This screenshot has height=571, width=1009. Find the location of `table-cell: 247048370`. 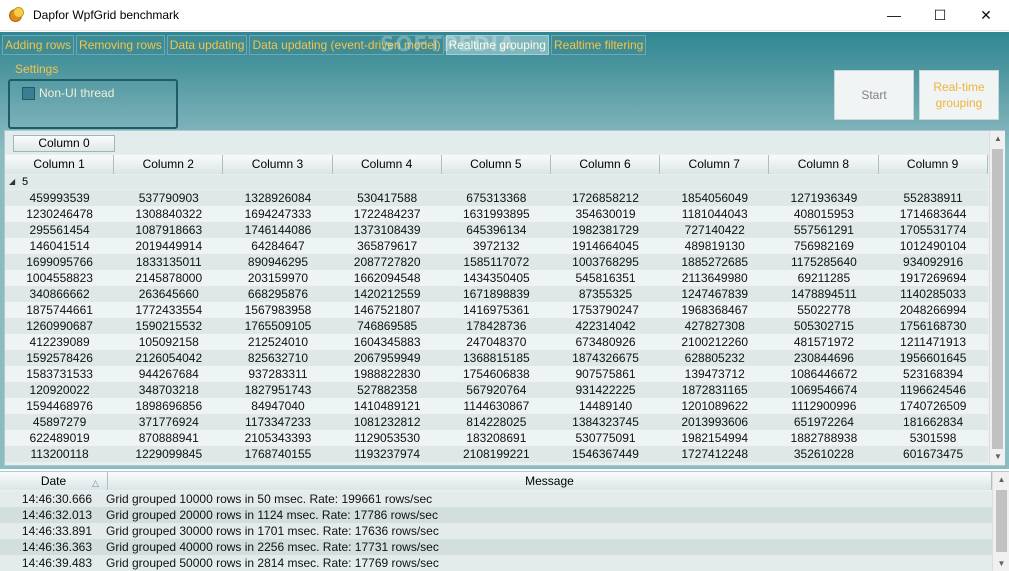

table-cell: 247048370 is located at coordinates (496, 342).